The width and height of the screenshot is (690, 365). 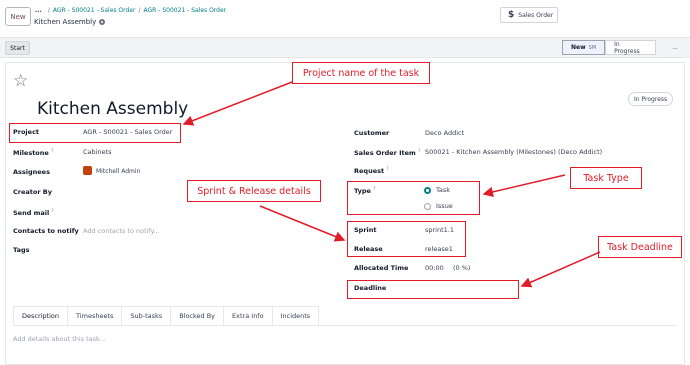 I want to click on allocated-time-percent: (0 %), so click(x=462, y=268).